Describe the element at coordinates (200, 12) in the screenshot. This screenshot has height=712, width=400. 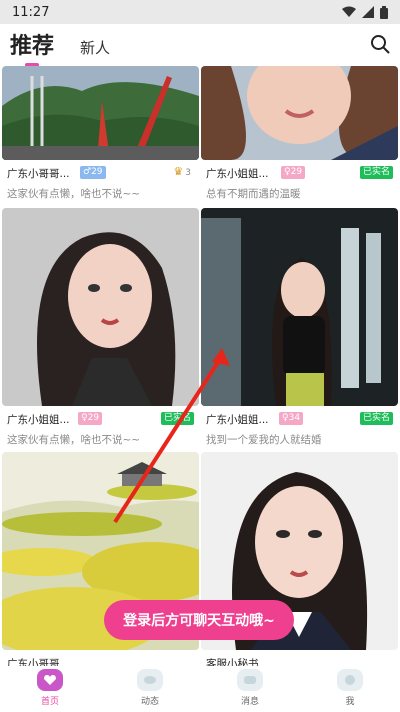
I see `status-bar: 11:27` at that location.